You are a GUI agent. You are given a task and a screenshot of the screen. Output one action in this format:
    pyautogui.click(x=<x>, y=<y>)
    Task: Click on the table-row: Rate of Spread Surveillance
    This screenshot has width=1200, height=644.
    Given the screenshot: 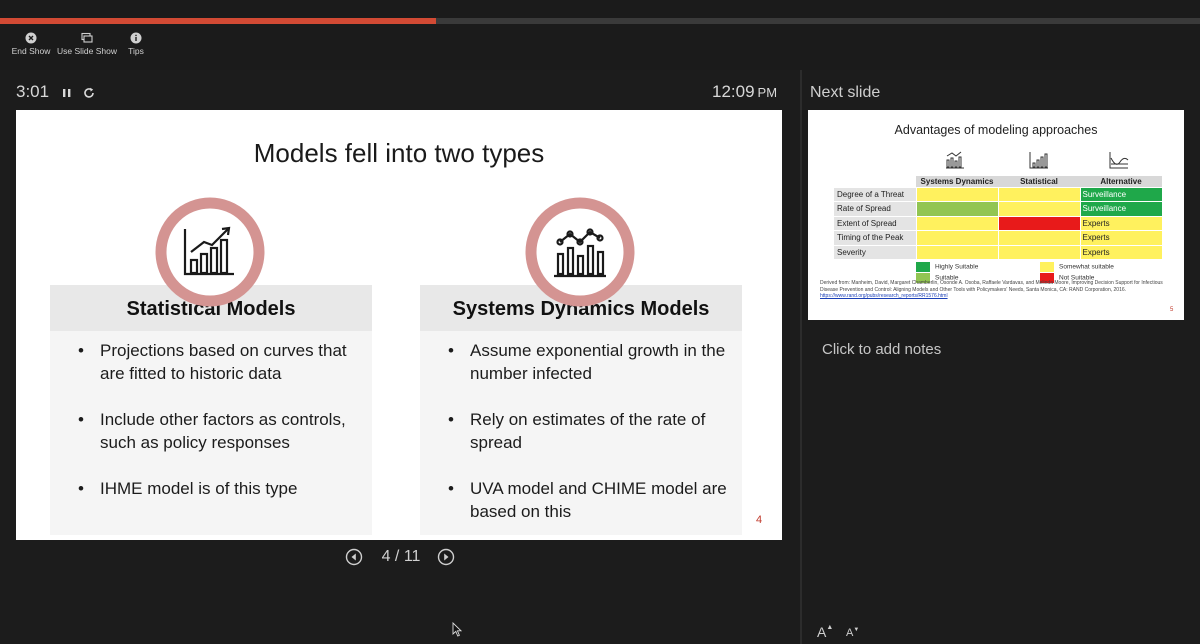 What is the action you would take?
    pyautogui.click(x=998, y=209)
    